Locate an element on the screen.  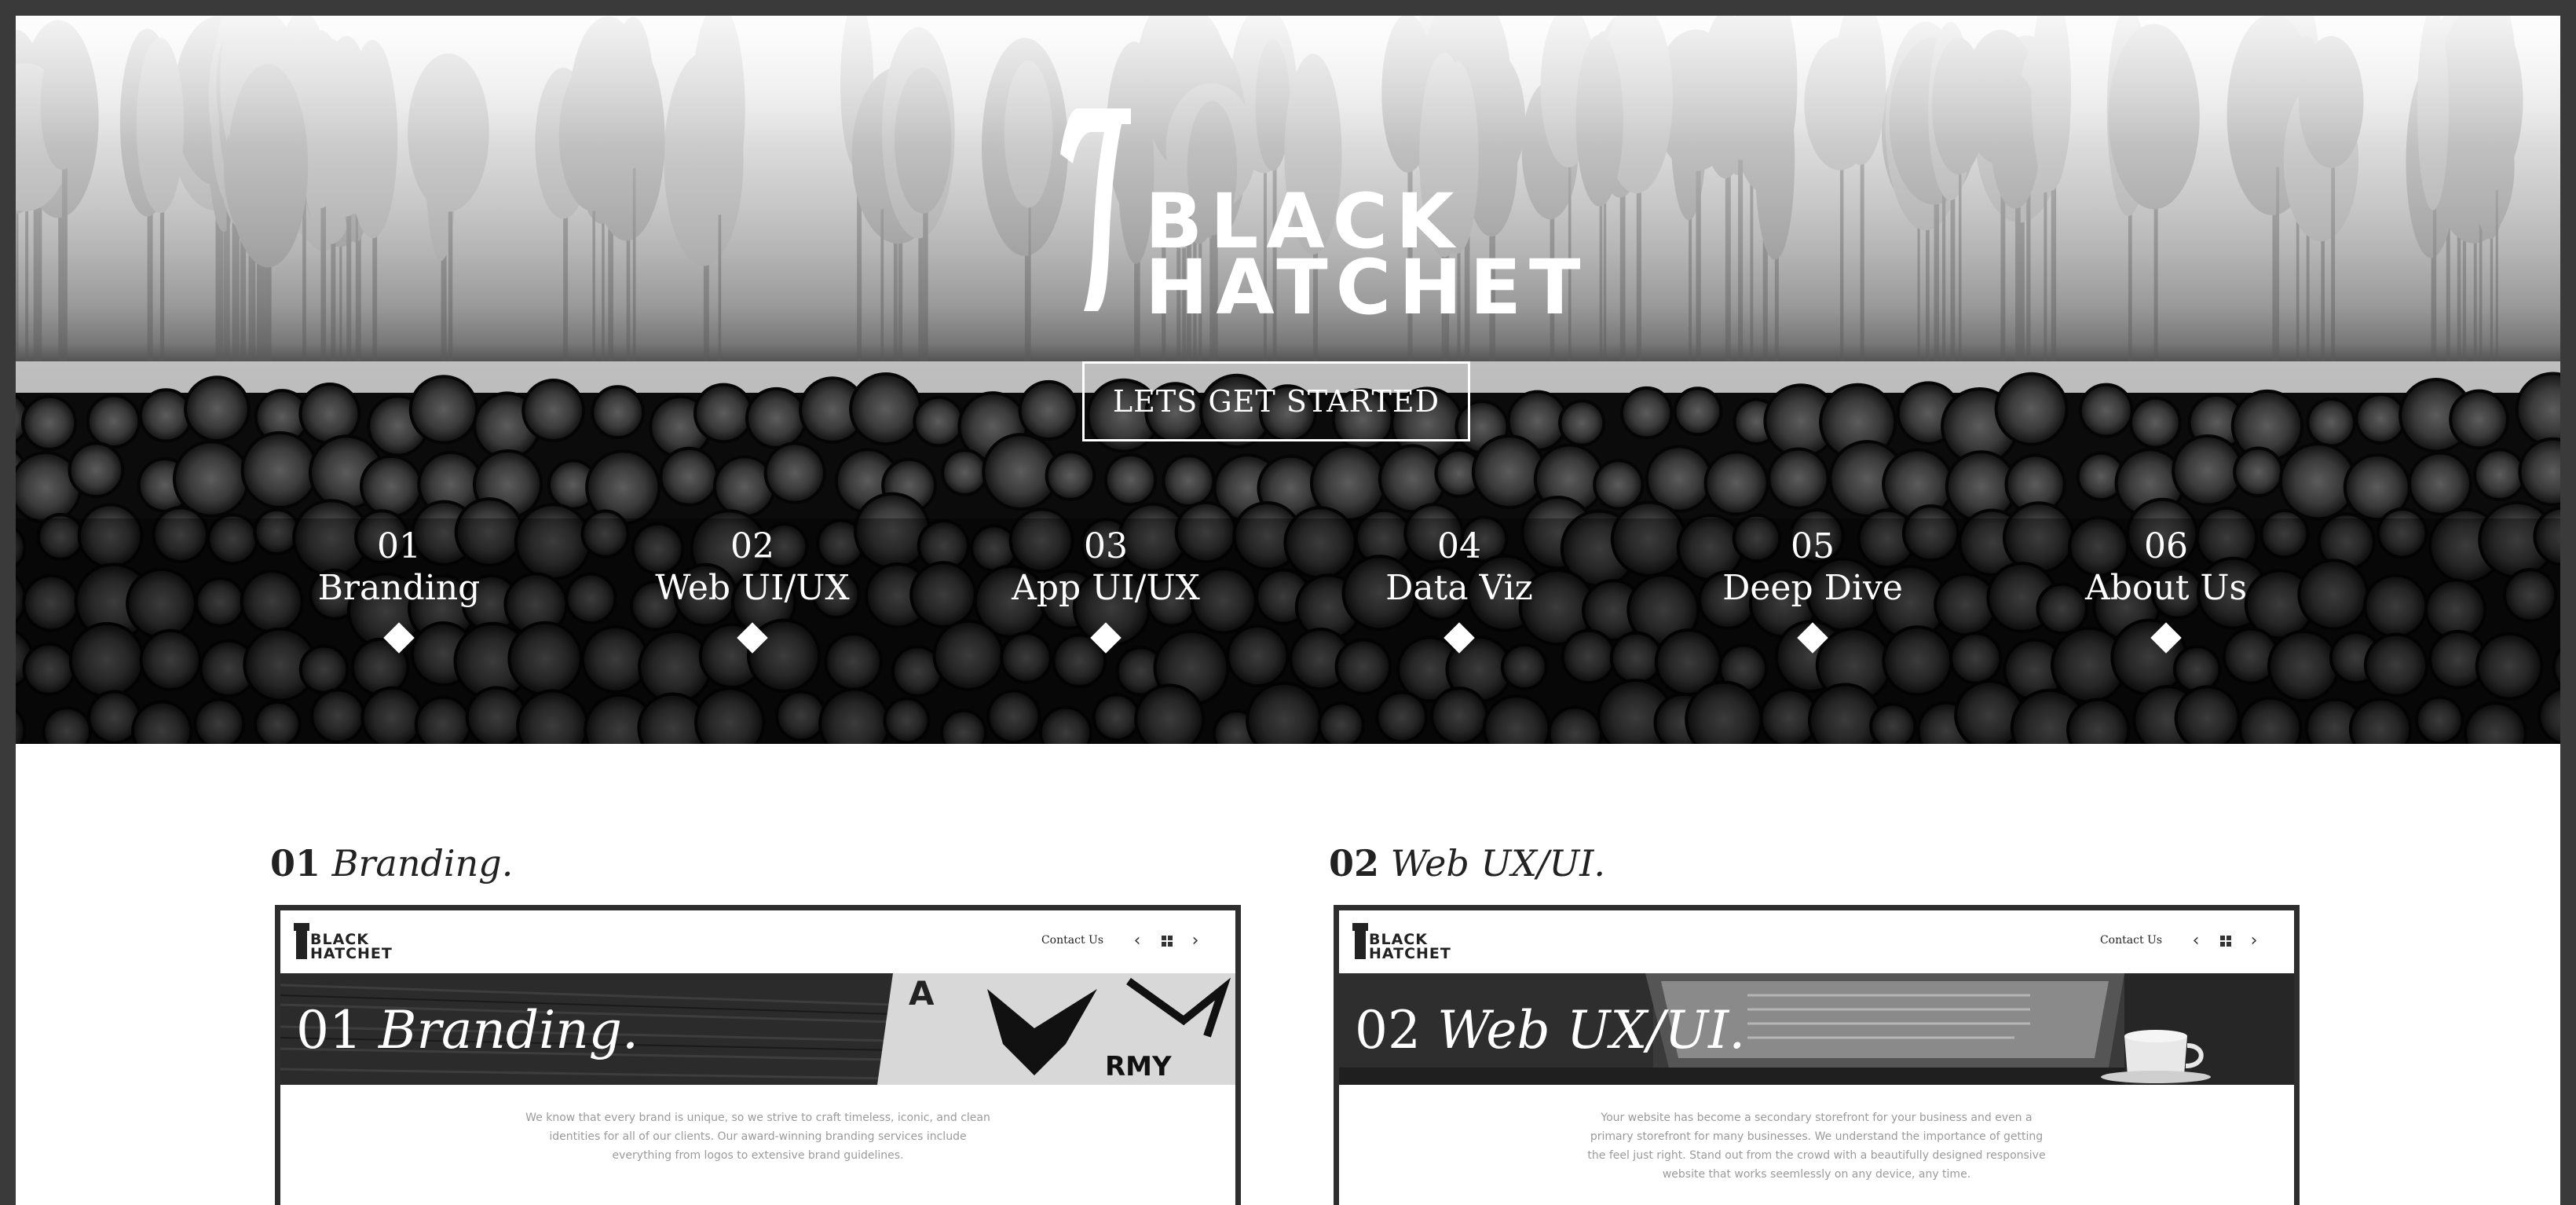
nav-item-branding: 01 Branding is located at coordinates (399, 590).